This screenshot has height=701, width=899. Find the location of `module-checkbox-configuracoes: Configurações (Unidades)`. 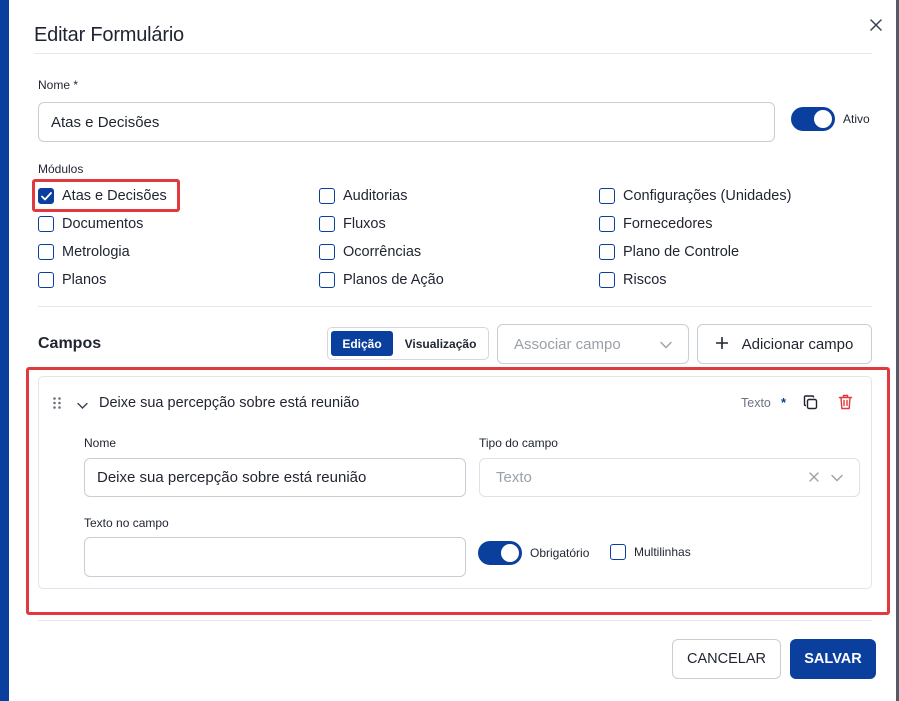

module-checkbox-configuracoes: Configurações (Unidades) is located at coordinates (695, 196).